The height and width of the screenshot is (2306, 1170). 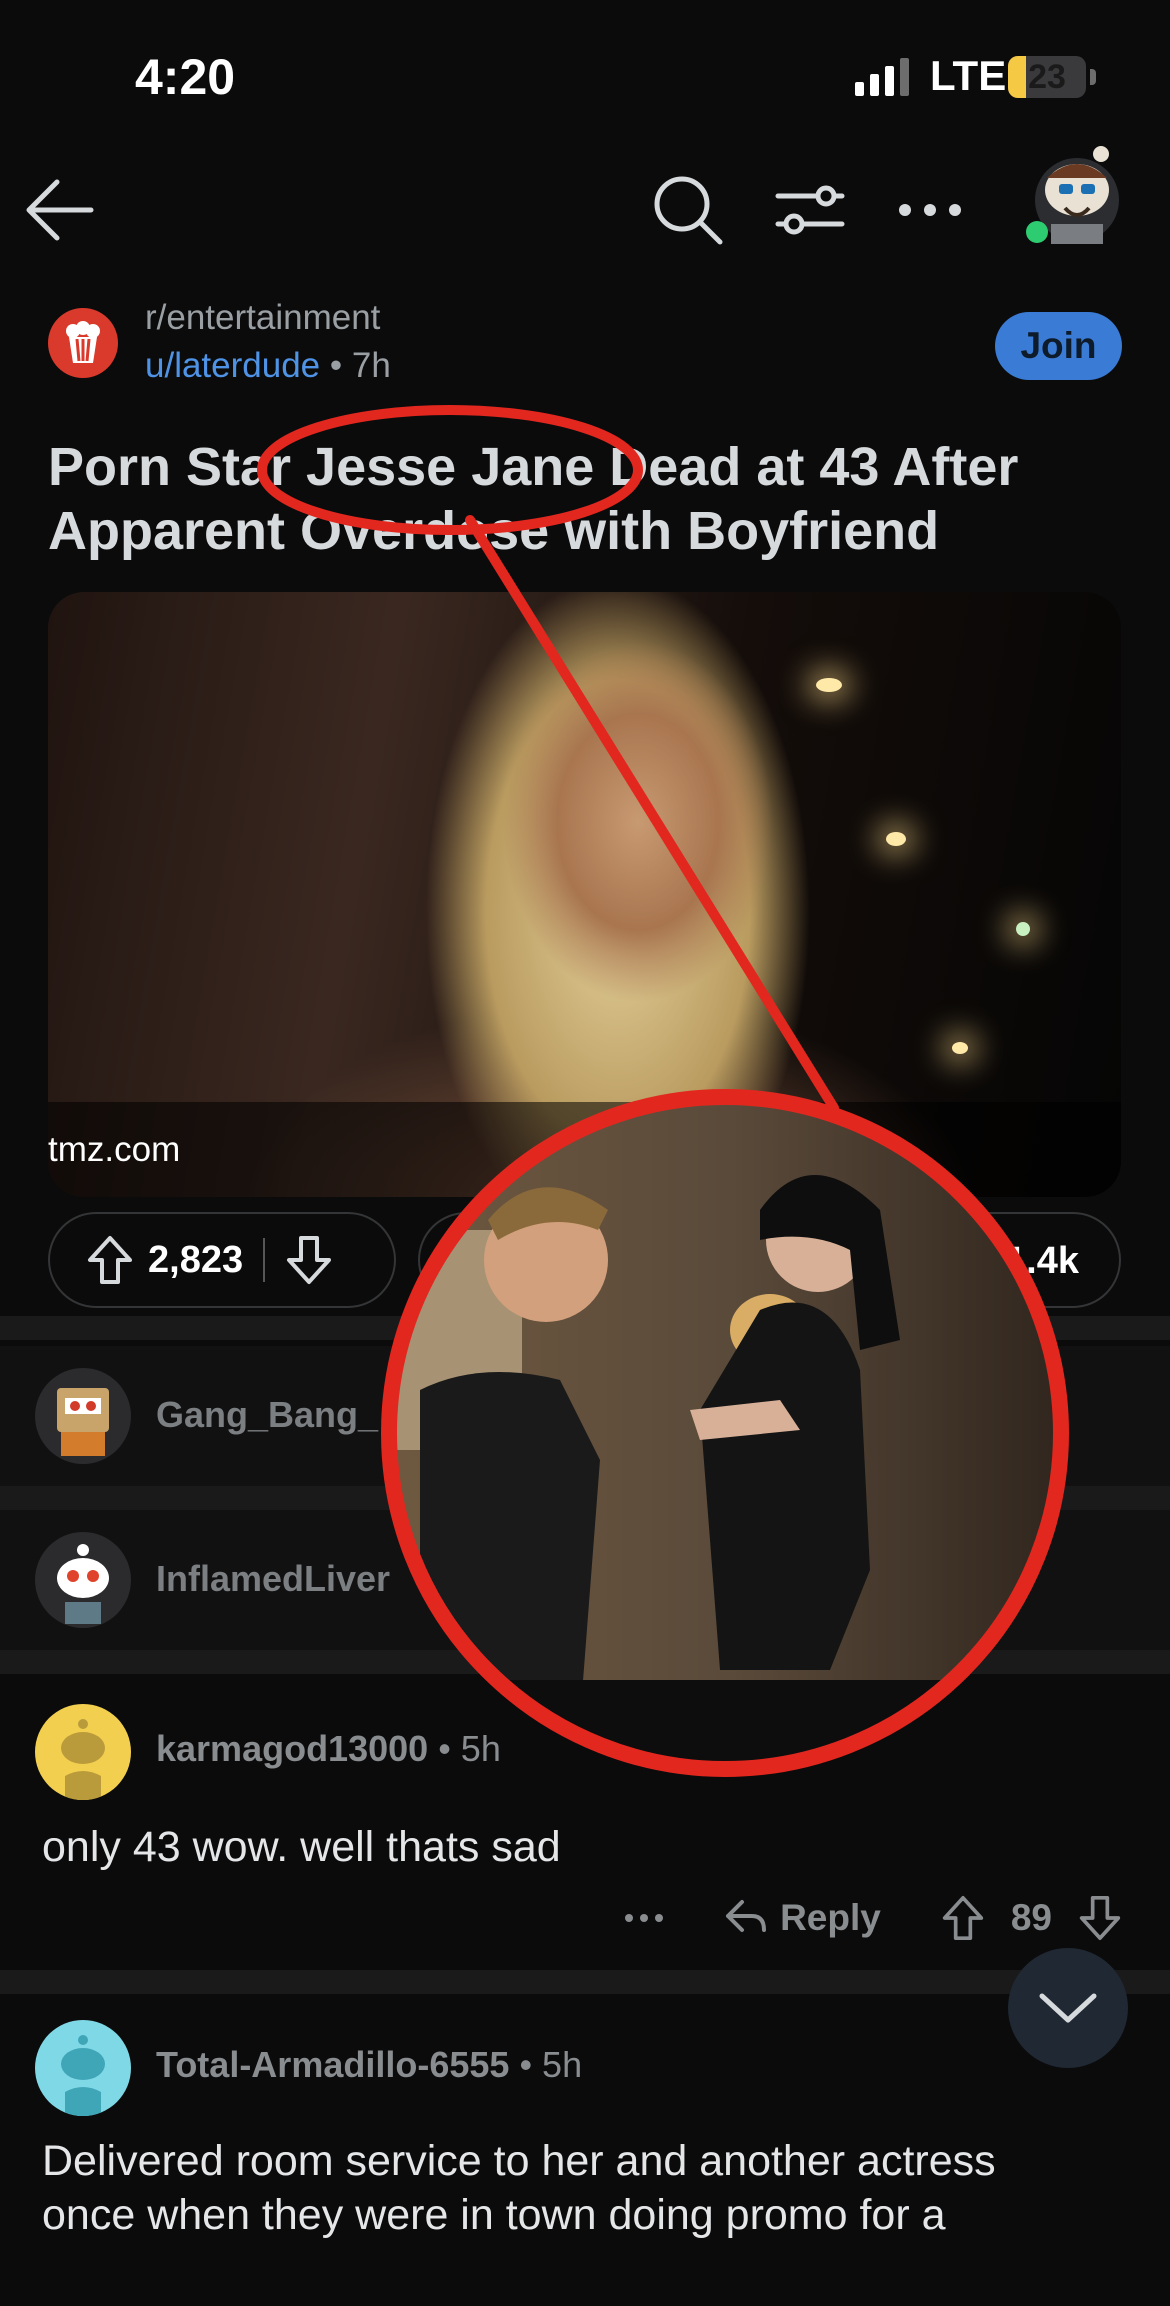 I want to click on scroll-to-next-comment-button, so click(x=1068, y=2008).